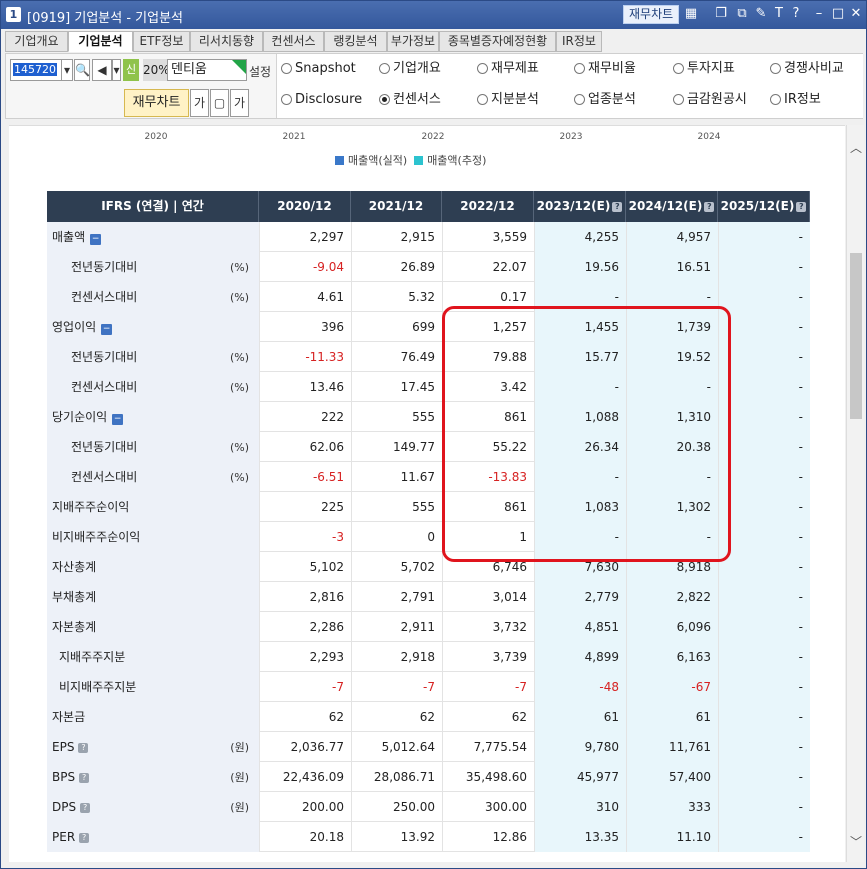  I want to click on table-row: 지배주주지분 2,293 2,918 3,739 4,899 6,163-, so click(428, 657).